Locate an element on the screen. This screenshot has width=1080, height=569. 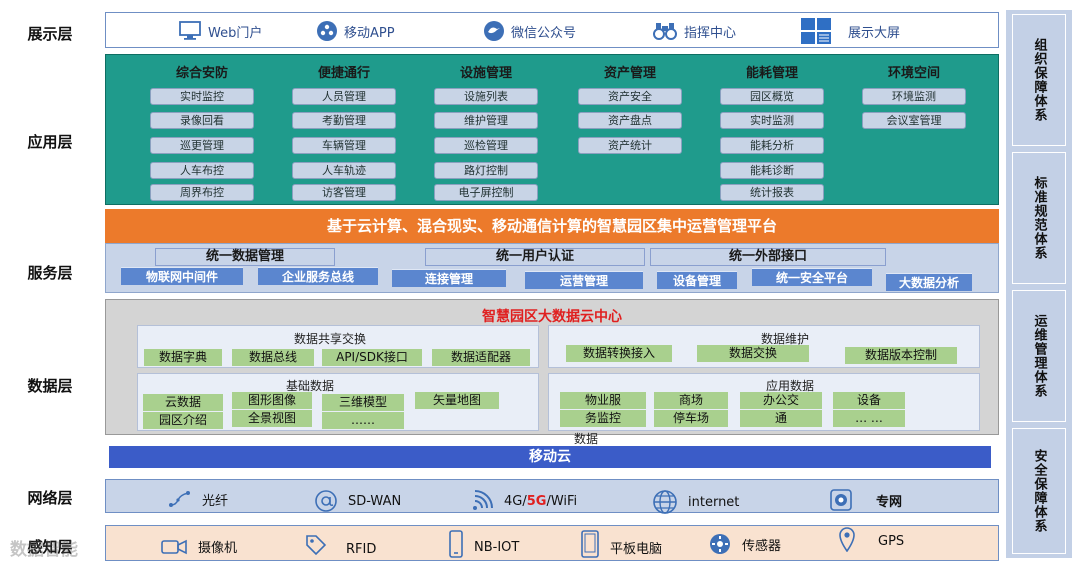
svc-sub-operation: 运营管理 is located at coordinates (584, 280).